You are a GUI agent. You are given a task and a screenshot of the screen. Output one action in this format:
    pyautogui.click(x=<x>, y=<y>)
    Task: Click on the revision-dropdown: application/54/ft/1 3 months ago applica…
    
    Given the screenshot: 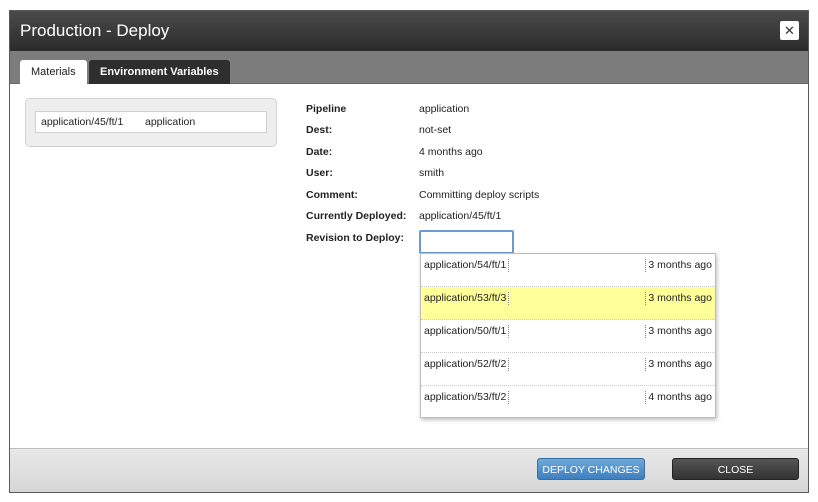 What is the action you would take?
    pyautogui.click(x=568, y=335)
    